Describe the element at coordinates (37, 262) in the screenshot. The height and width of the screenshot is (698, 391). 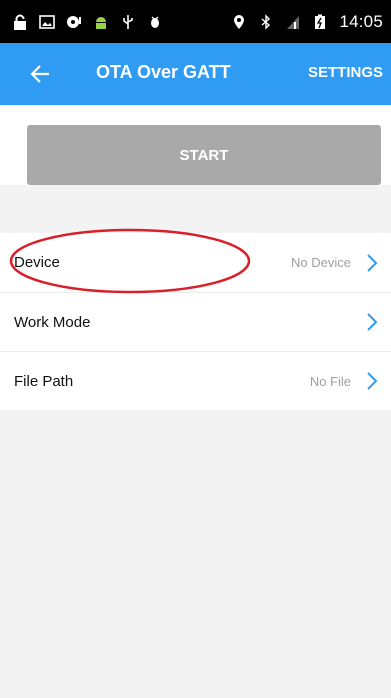
I see `device-label: Device` at that location.